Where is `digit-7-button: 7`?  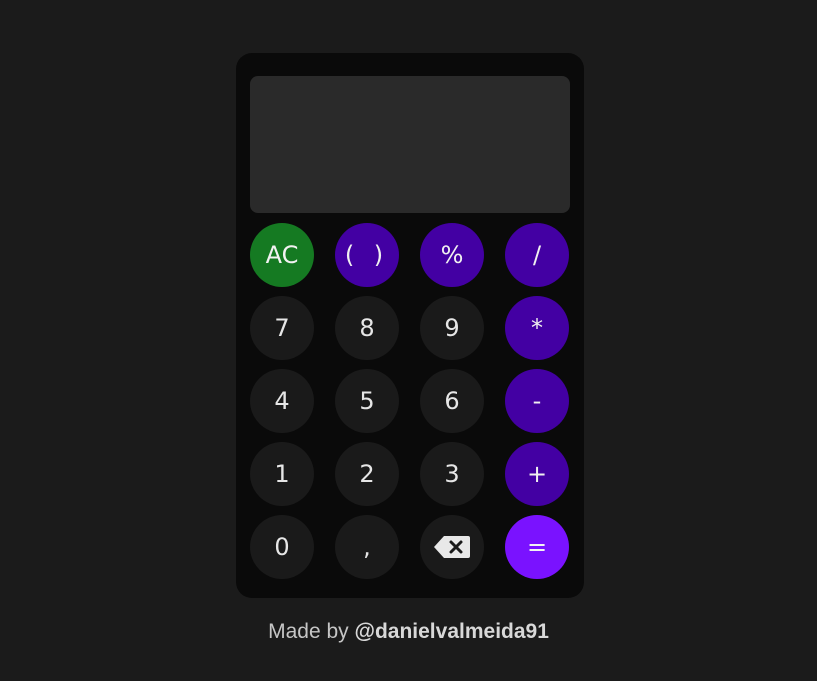 digit-7-button: 7 is located at coordinates (282, 328).